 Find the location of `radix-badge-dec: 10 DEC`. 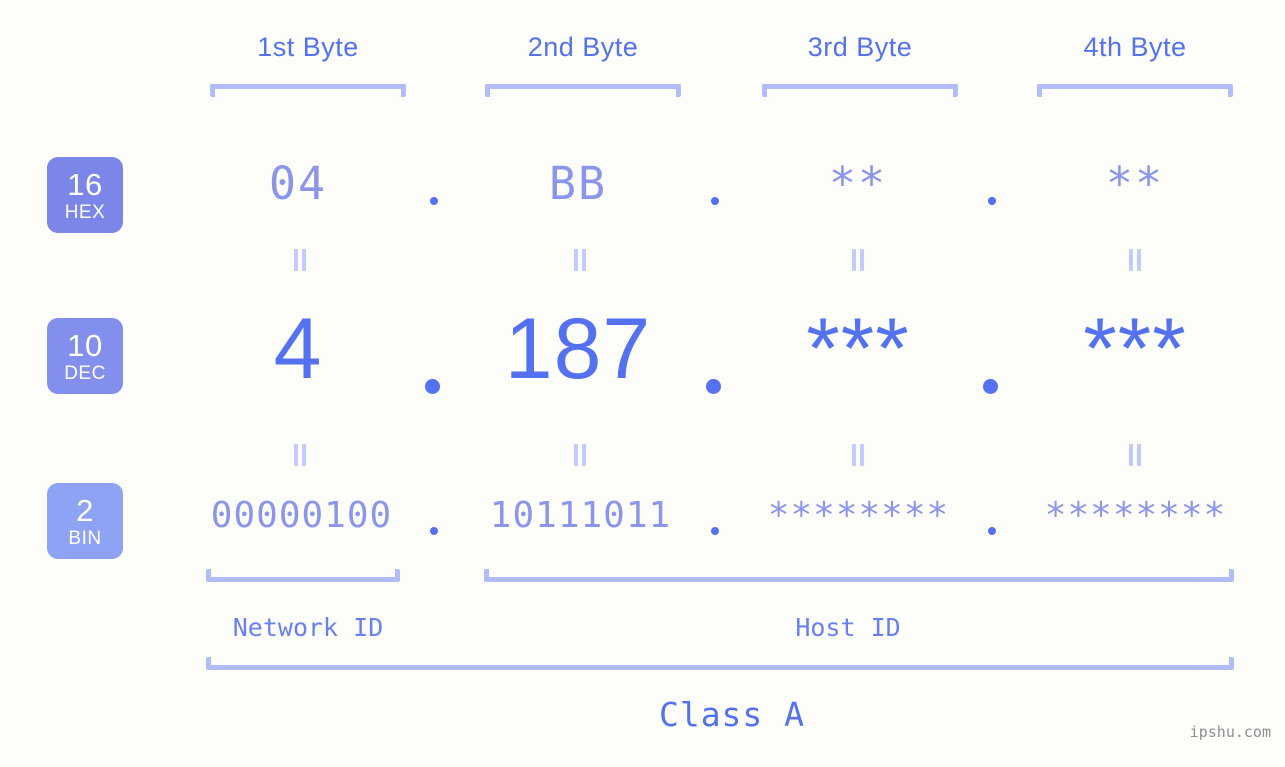

radix-badge-dec: 10 DEC is located at coordinates (85, 356).